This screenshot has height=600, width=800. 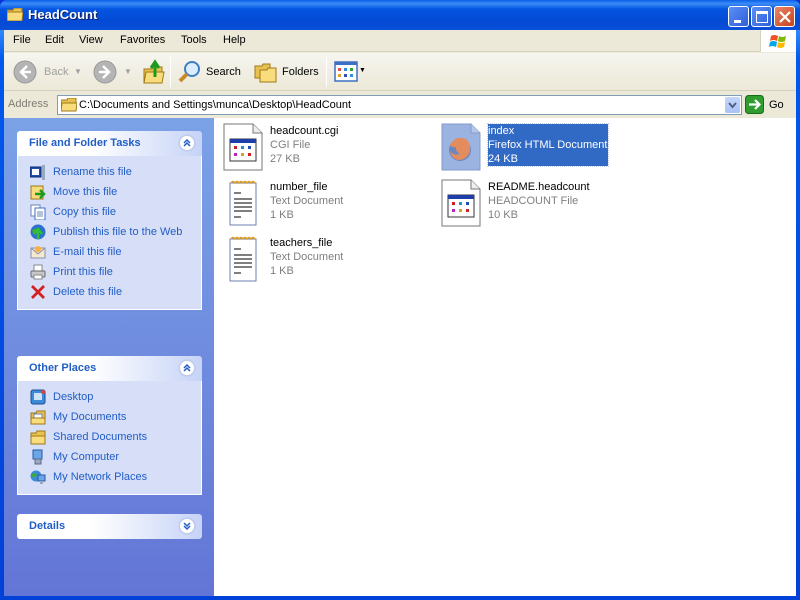 I want to click on windows-logo, so click(x=778, y=41).